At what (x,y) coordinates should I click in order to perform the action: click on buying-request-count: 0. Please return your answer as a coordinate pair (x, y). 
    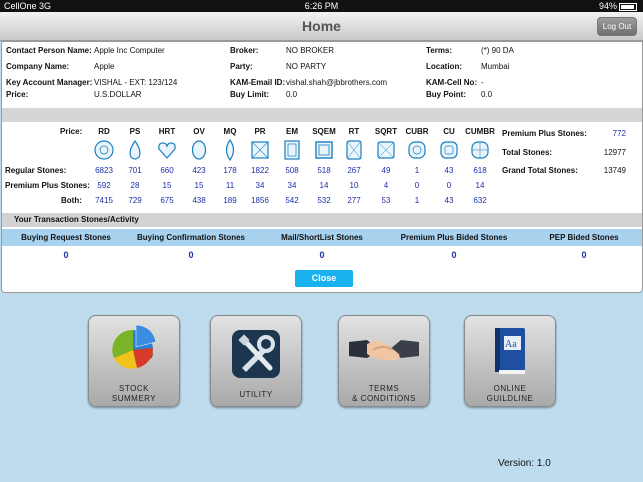
    Looking at the image, I should click on (66, 255).